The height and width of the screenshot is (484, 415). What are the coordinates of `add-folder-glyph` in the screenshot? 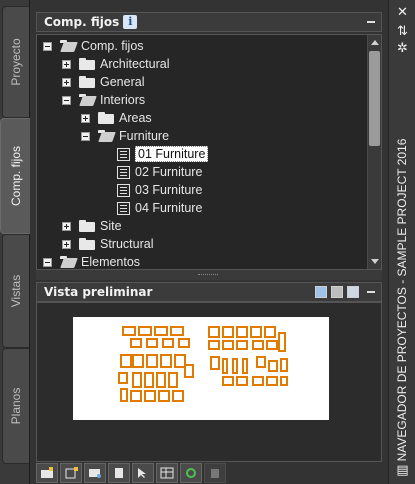 It's located at (47, 472).